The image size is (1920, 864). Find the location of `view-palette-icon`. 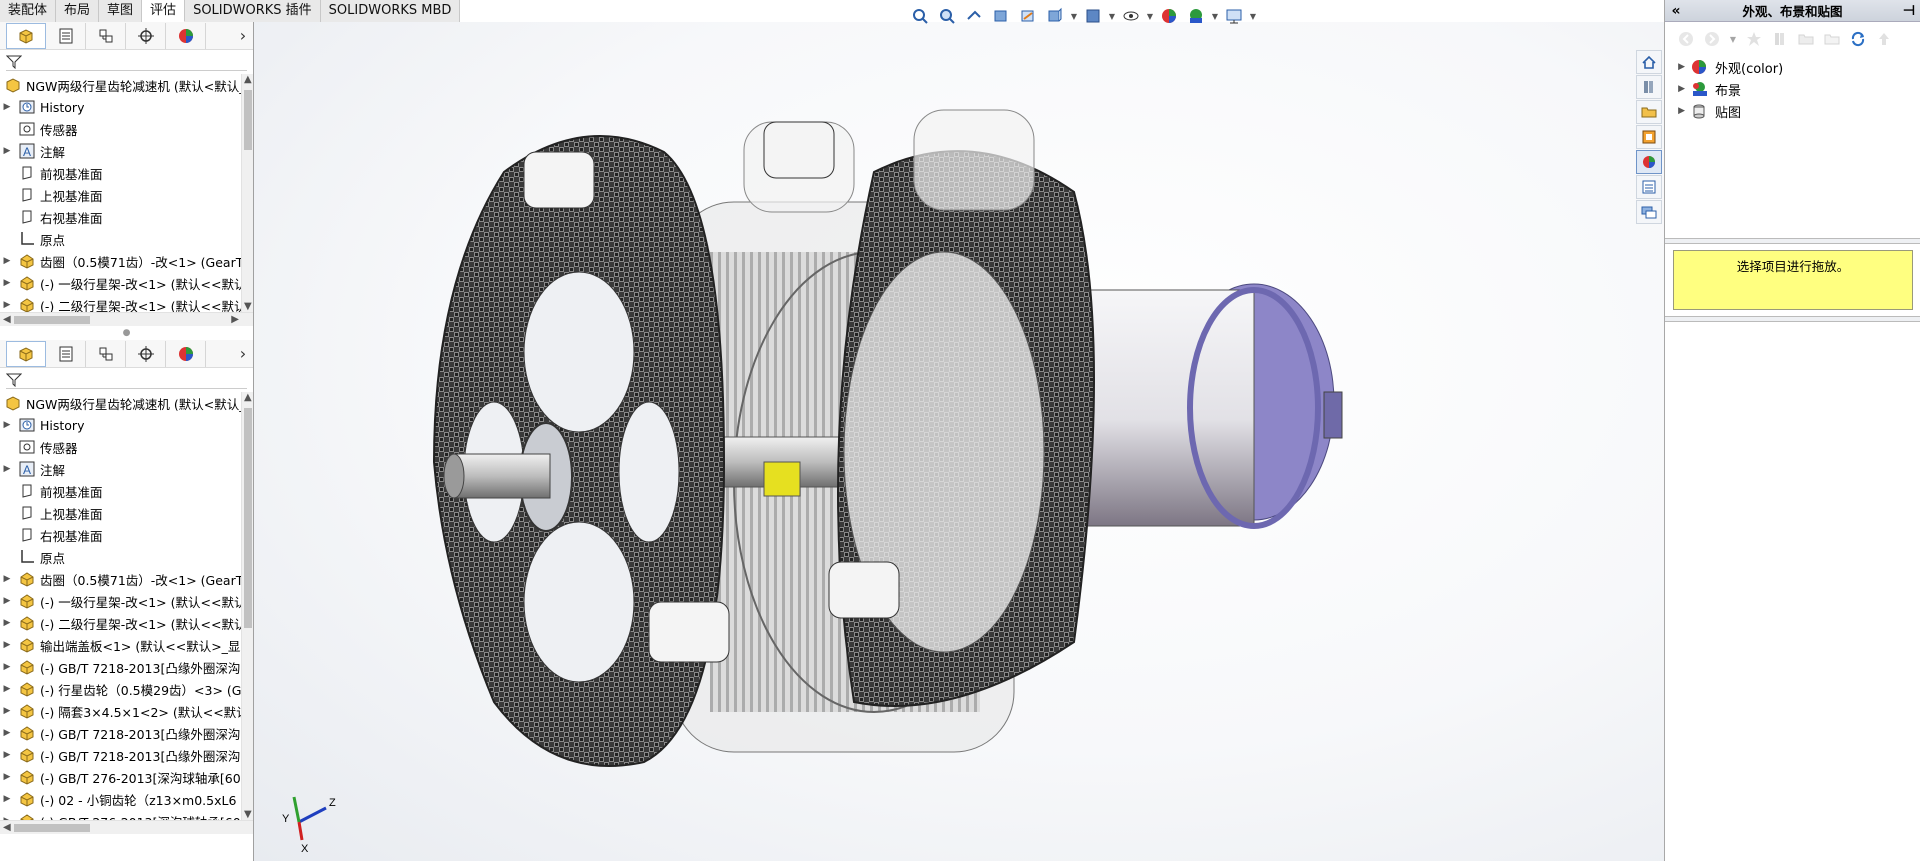

view-palette-icon is located at coordinates (1649, 137).